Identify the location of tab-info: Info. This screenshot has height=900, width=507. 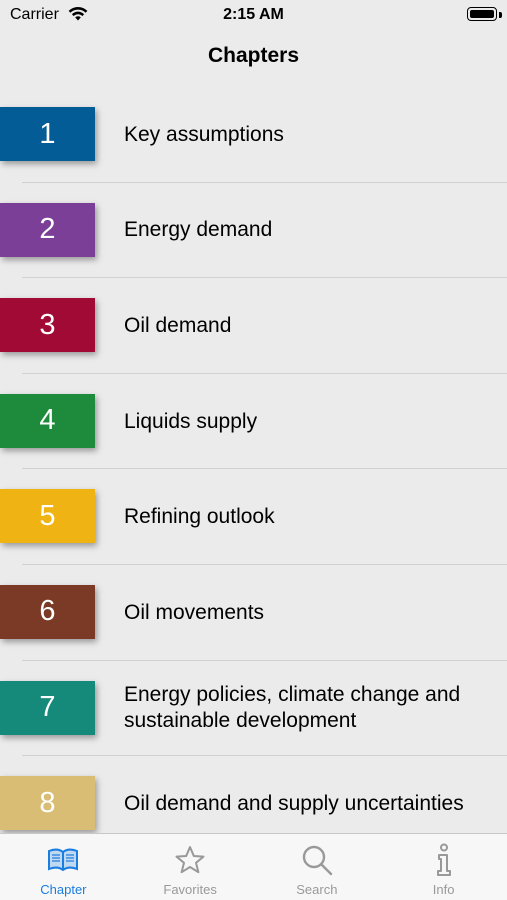
(443, 867).